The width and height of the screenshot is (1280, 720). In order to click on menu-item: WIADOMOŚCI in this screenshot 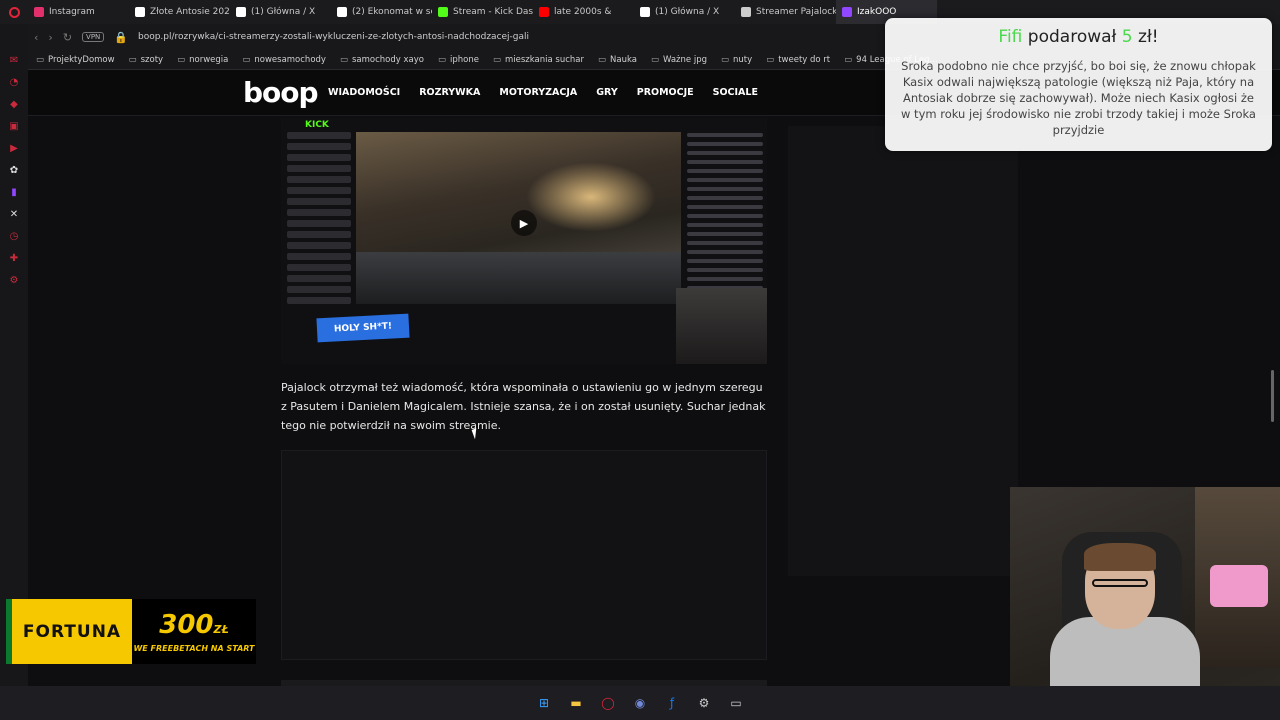, I will do `click(364, 92)`.